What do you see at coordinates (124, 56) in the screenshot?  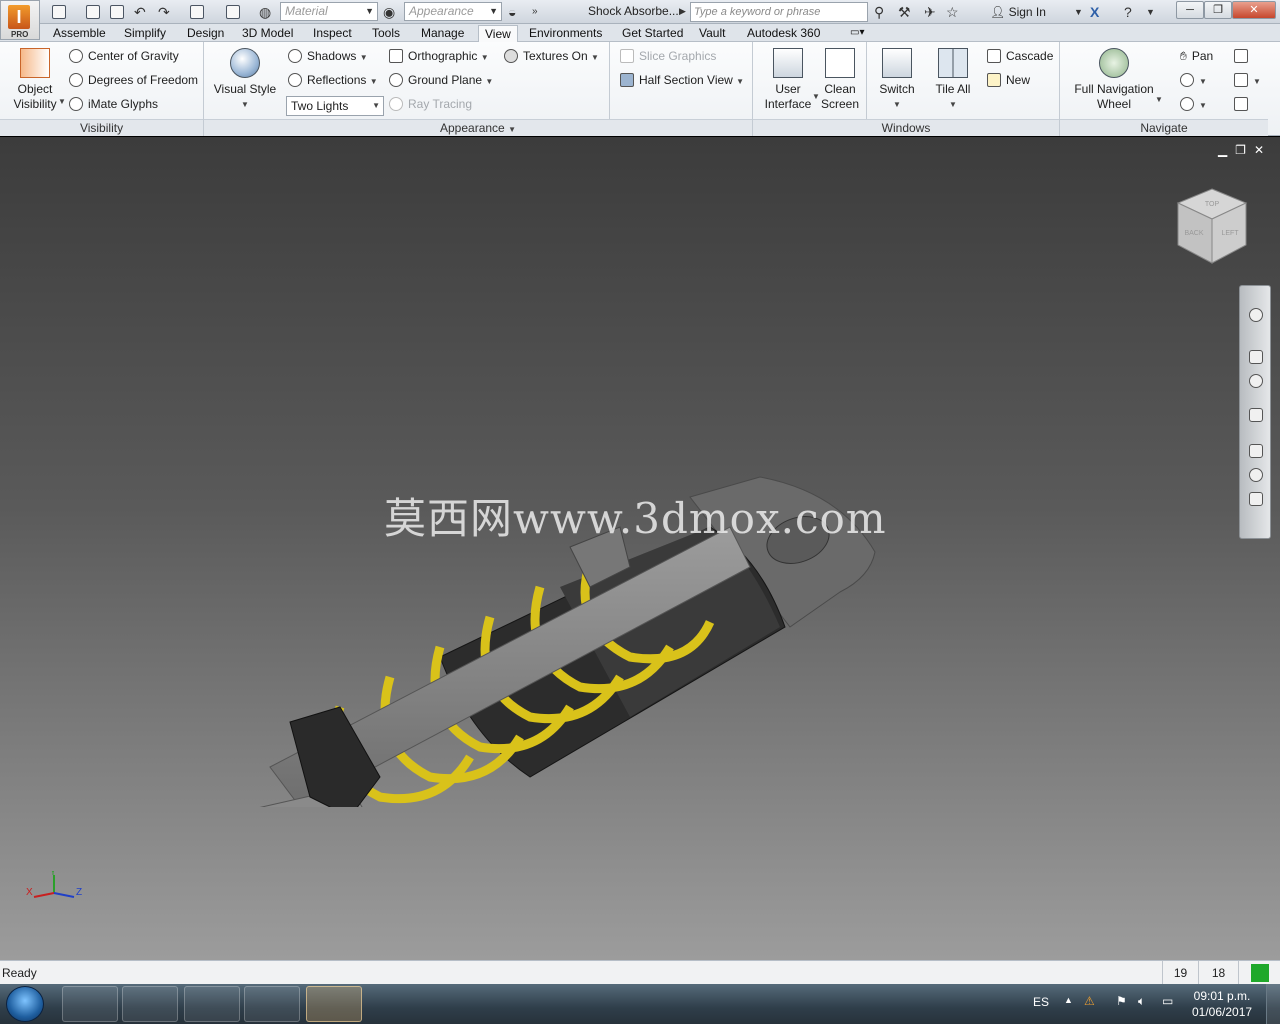 I see `center-of-gravity-button: Center of Gravity` at bounding box center [124, 56].